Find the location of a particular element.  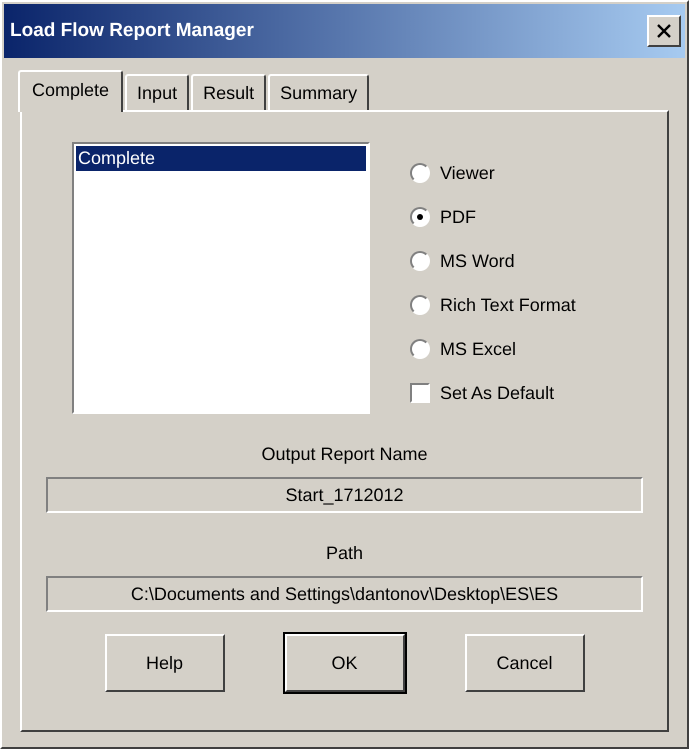

dialog-button: Cancel is located at coordinates (524, 663).